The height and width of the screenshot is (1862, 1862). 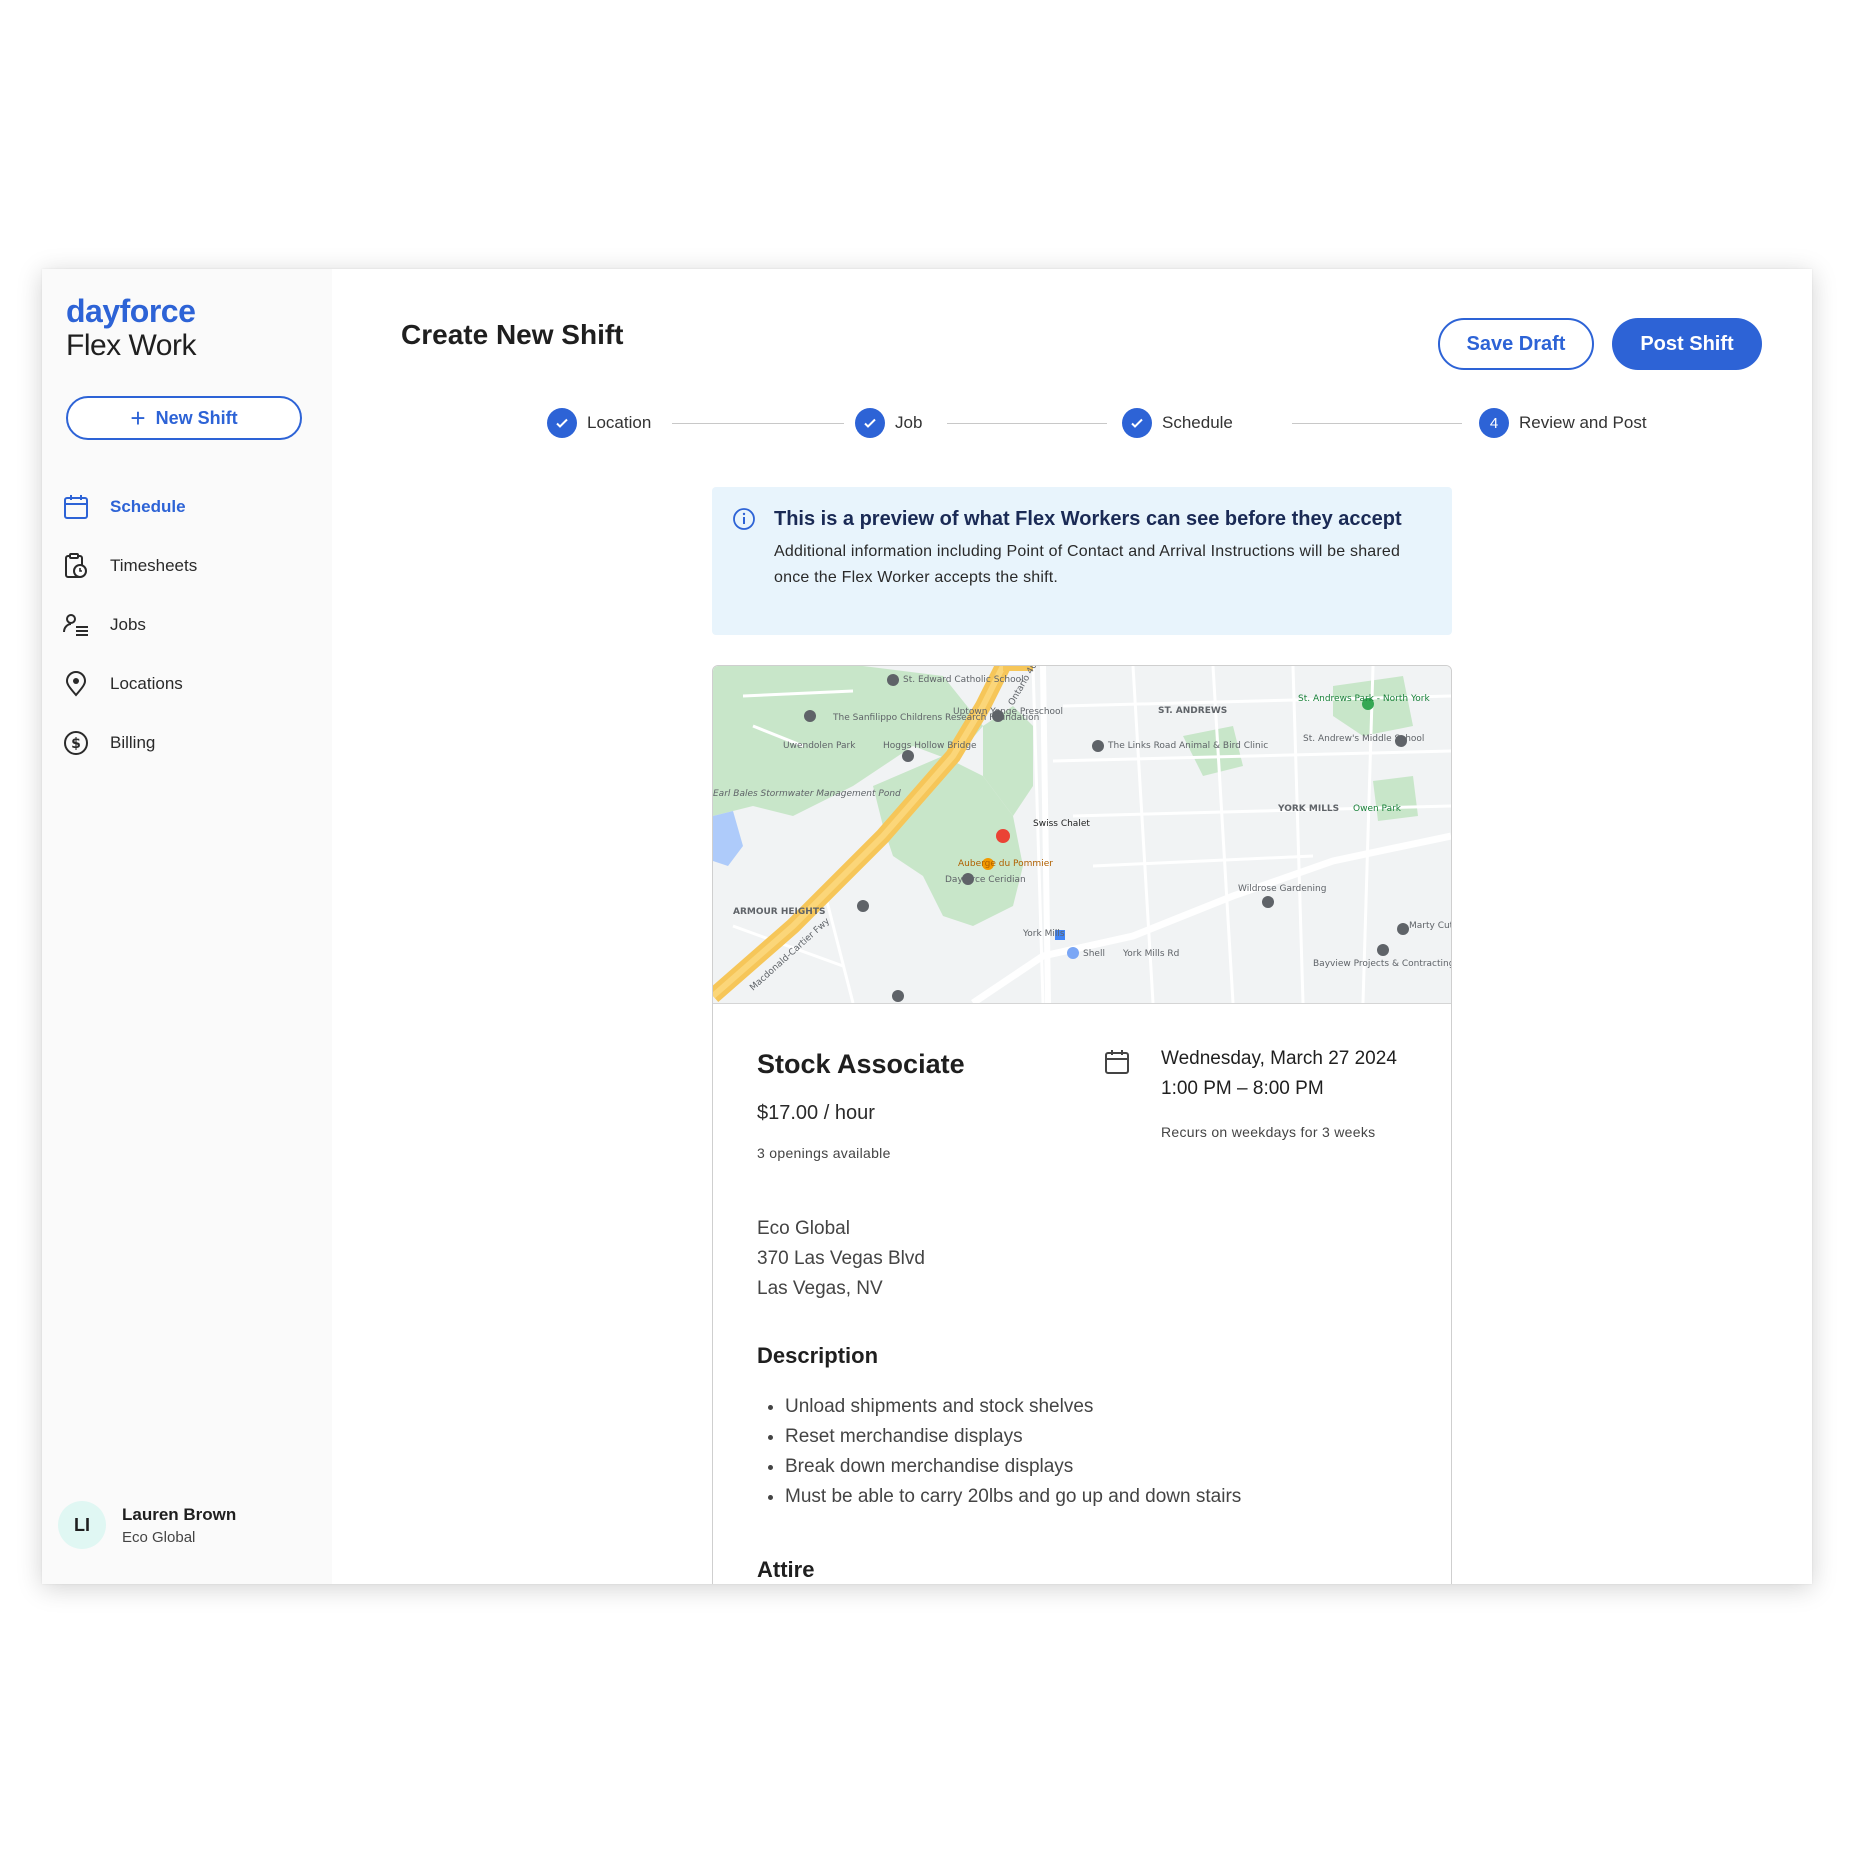 I want to click on user-profile: LI Lauren Brown Eco Global, so click(x=147, y=1525).